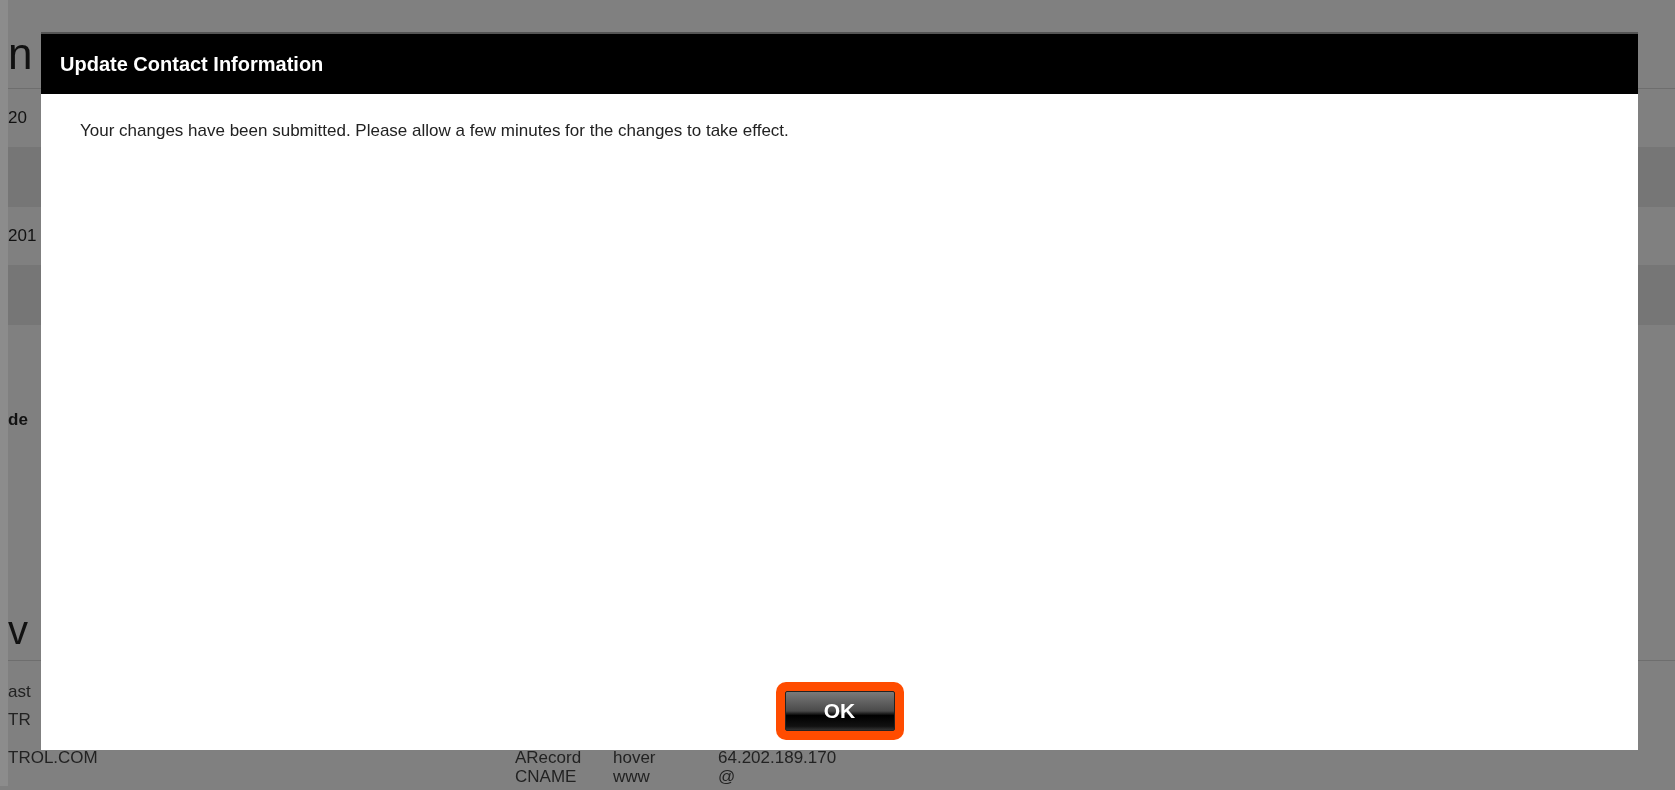 The image size is (1675, 790). Describe the element at coordinates (839, 63) in the screenshot. I see `dialog-title: Update Contact Information` at that location.